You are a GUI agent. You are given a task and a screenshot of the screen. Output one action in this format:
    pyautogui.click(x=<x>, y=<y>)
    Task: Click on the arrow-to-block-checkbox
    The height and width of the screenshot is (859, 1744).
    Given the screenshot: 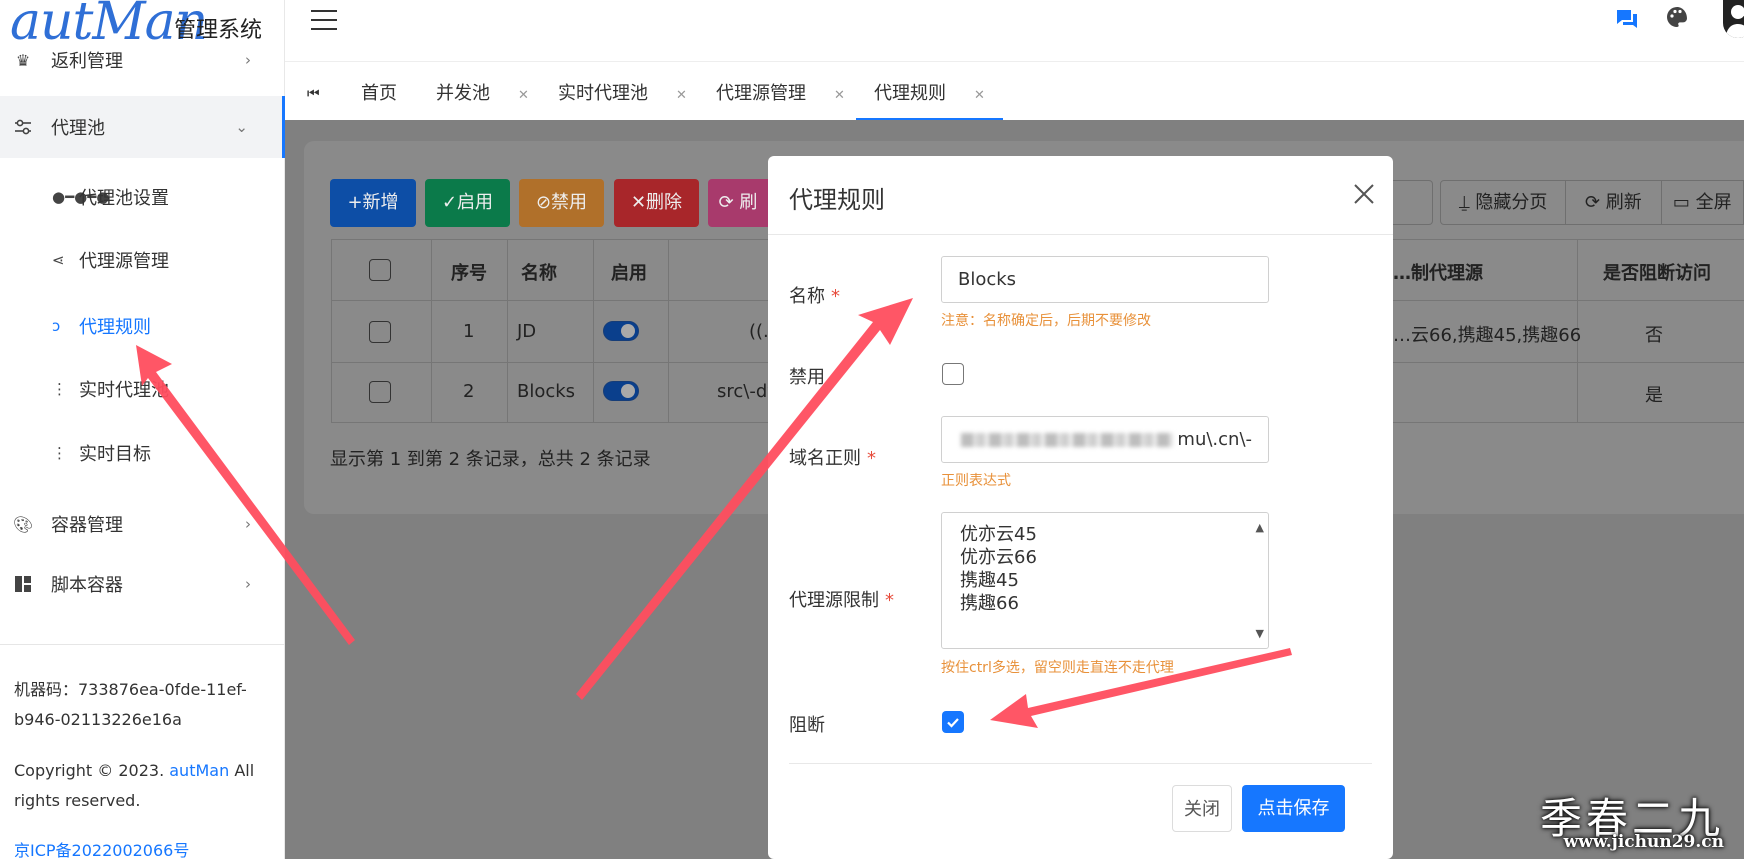 What is the action you would take?
    pyautogui.click(x=1141, y=688)
    